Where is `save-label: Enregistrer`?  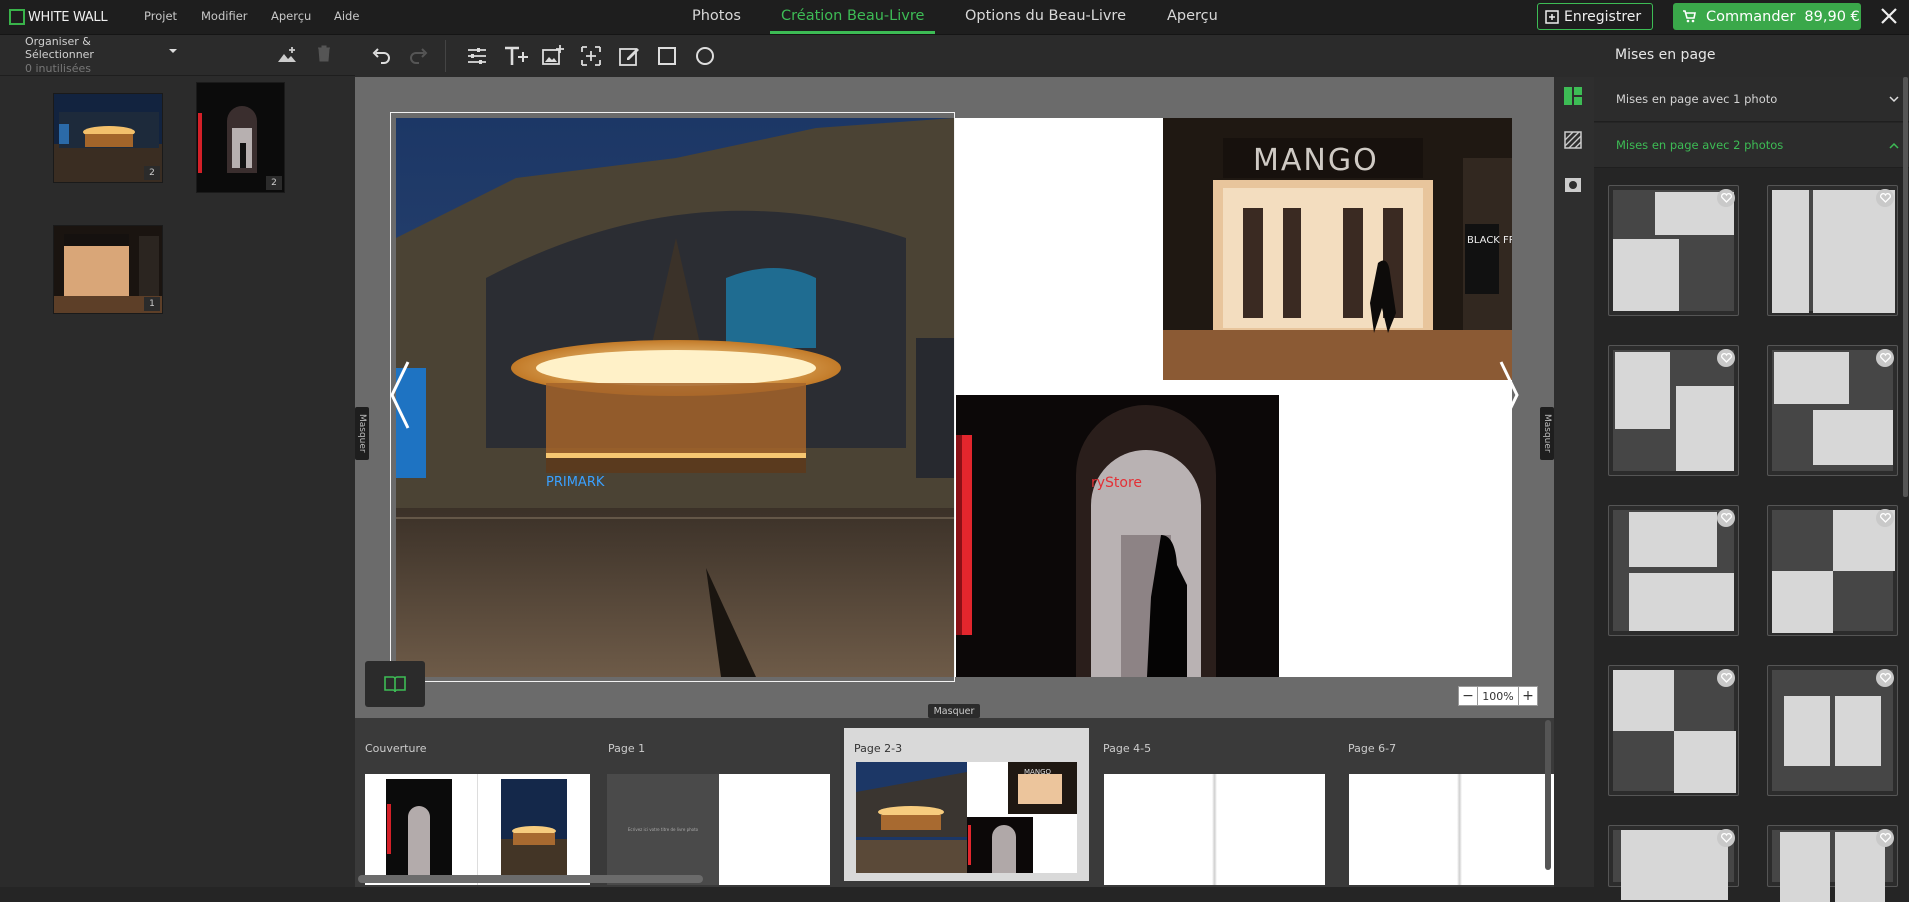 save-label: Enregistrer is located at coordinates (1603, 16).